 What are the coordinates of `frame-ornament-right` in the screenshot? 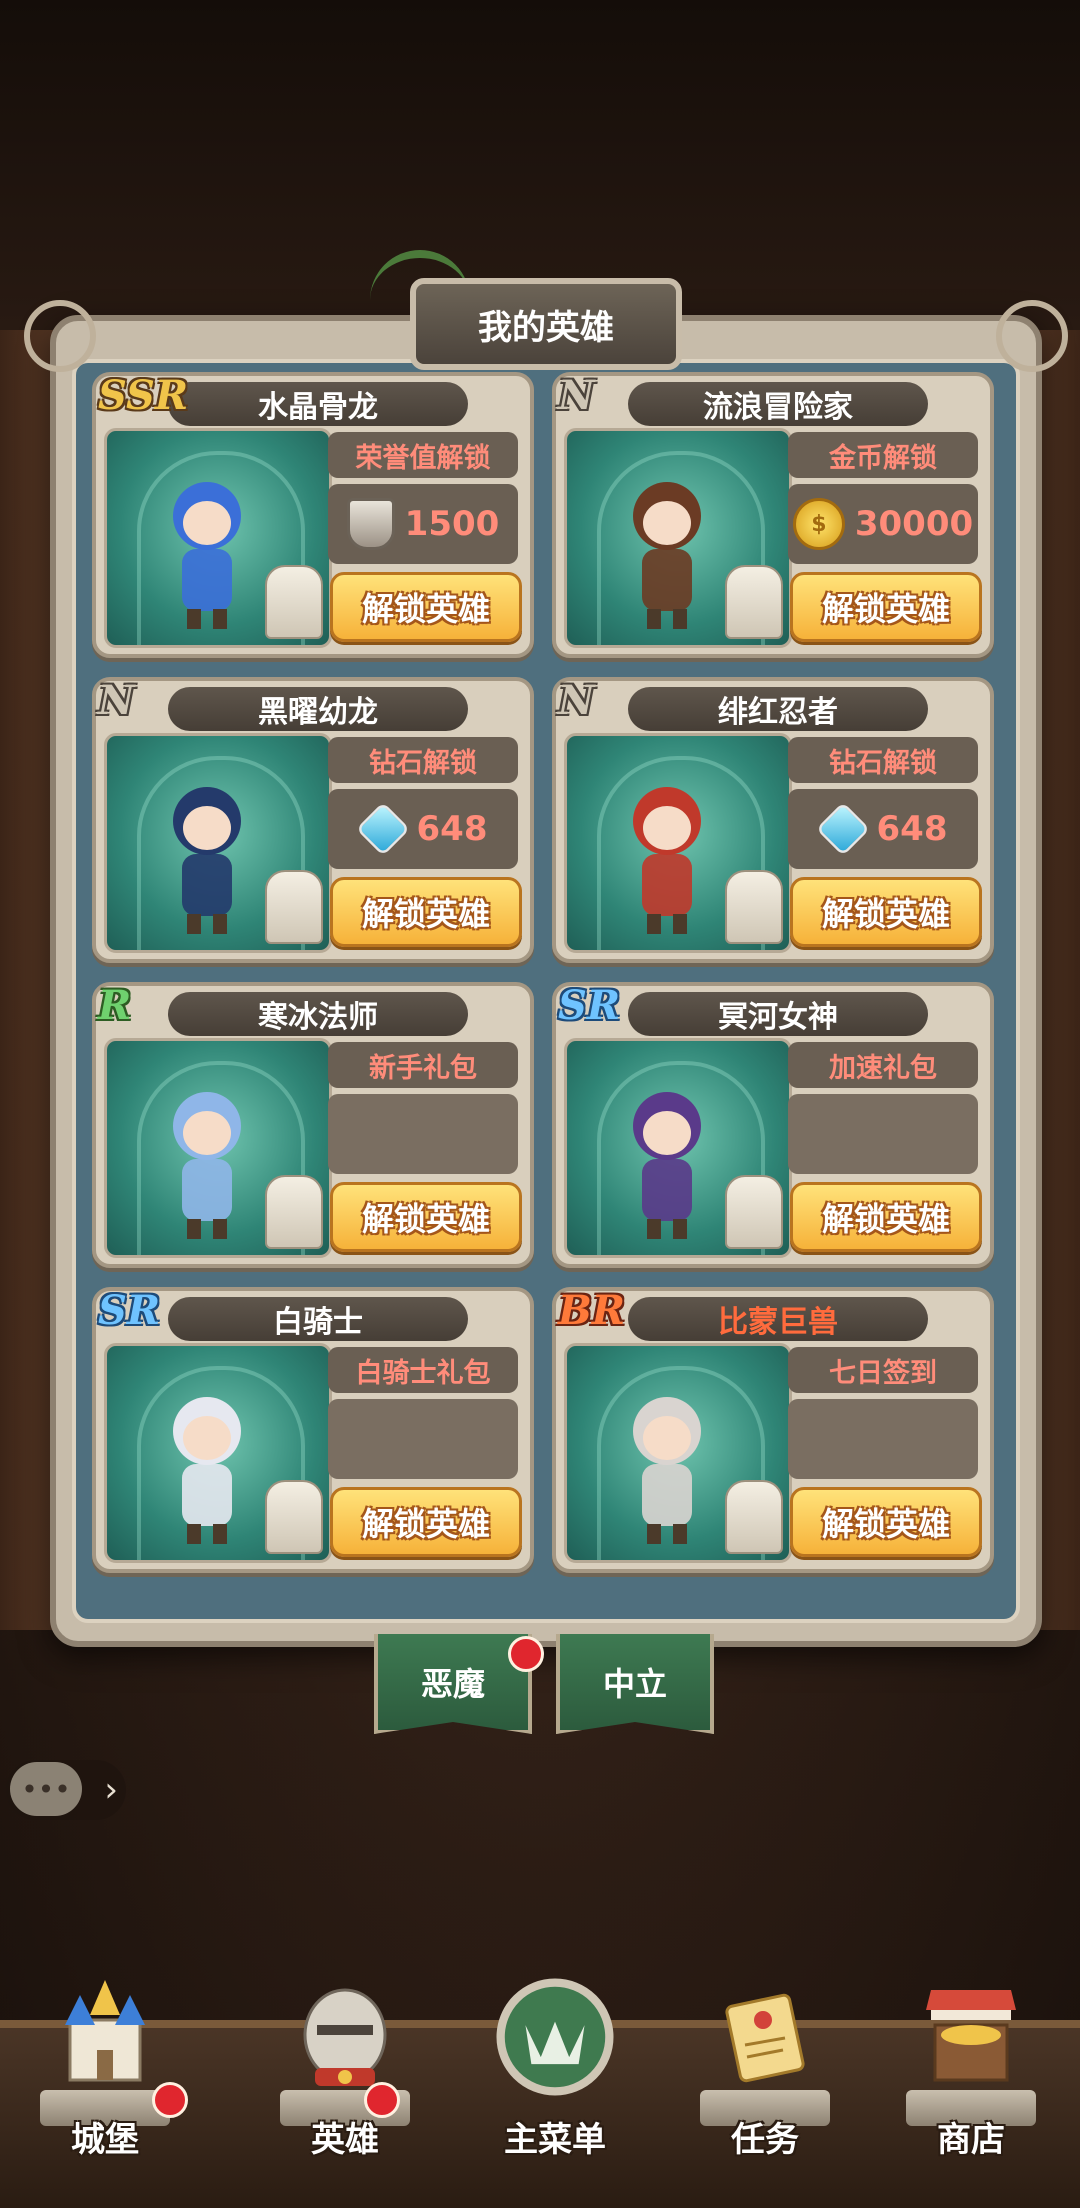 It's located at (1032, 336).